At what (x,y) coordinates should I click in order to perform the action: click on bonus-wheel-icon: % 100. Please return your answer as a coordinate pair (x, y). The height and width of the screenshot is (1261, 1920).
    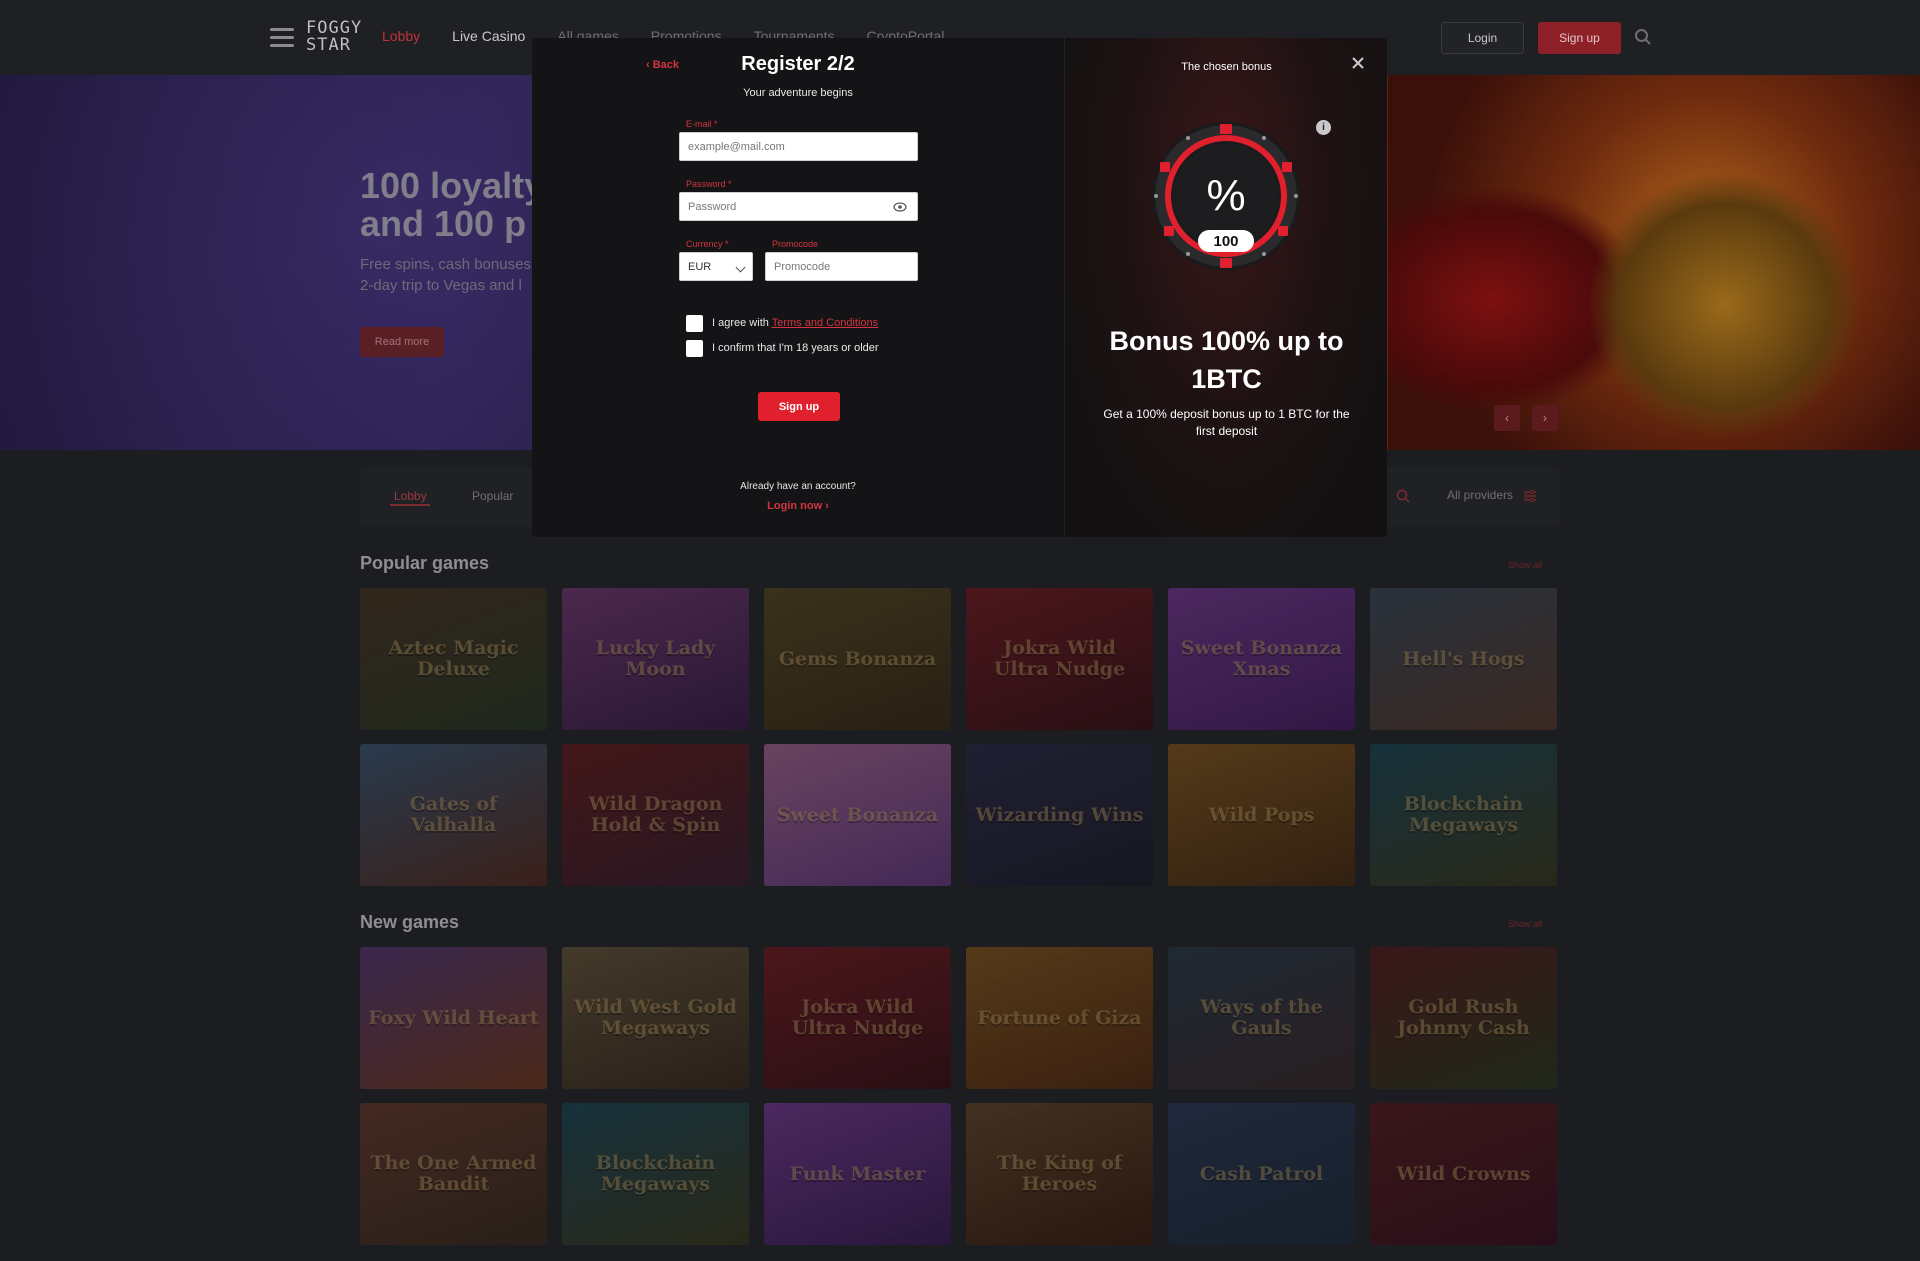
    Looking at the image, I should click on (1226, 196).